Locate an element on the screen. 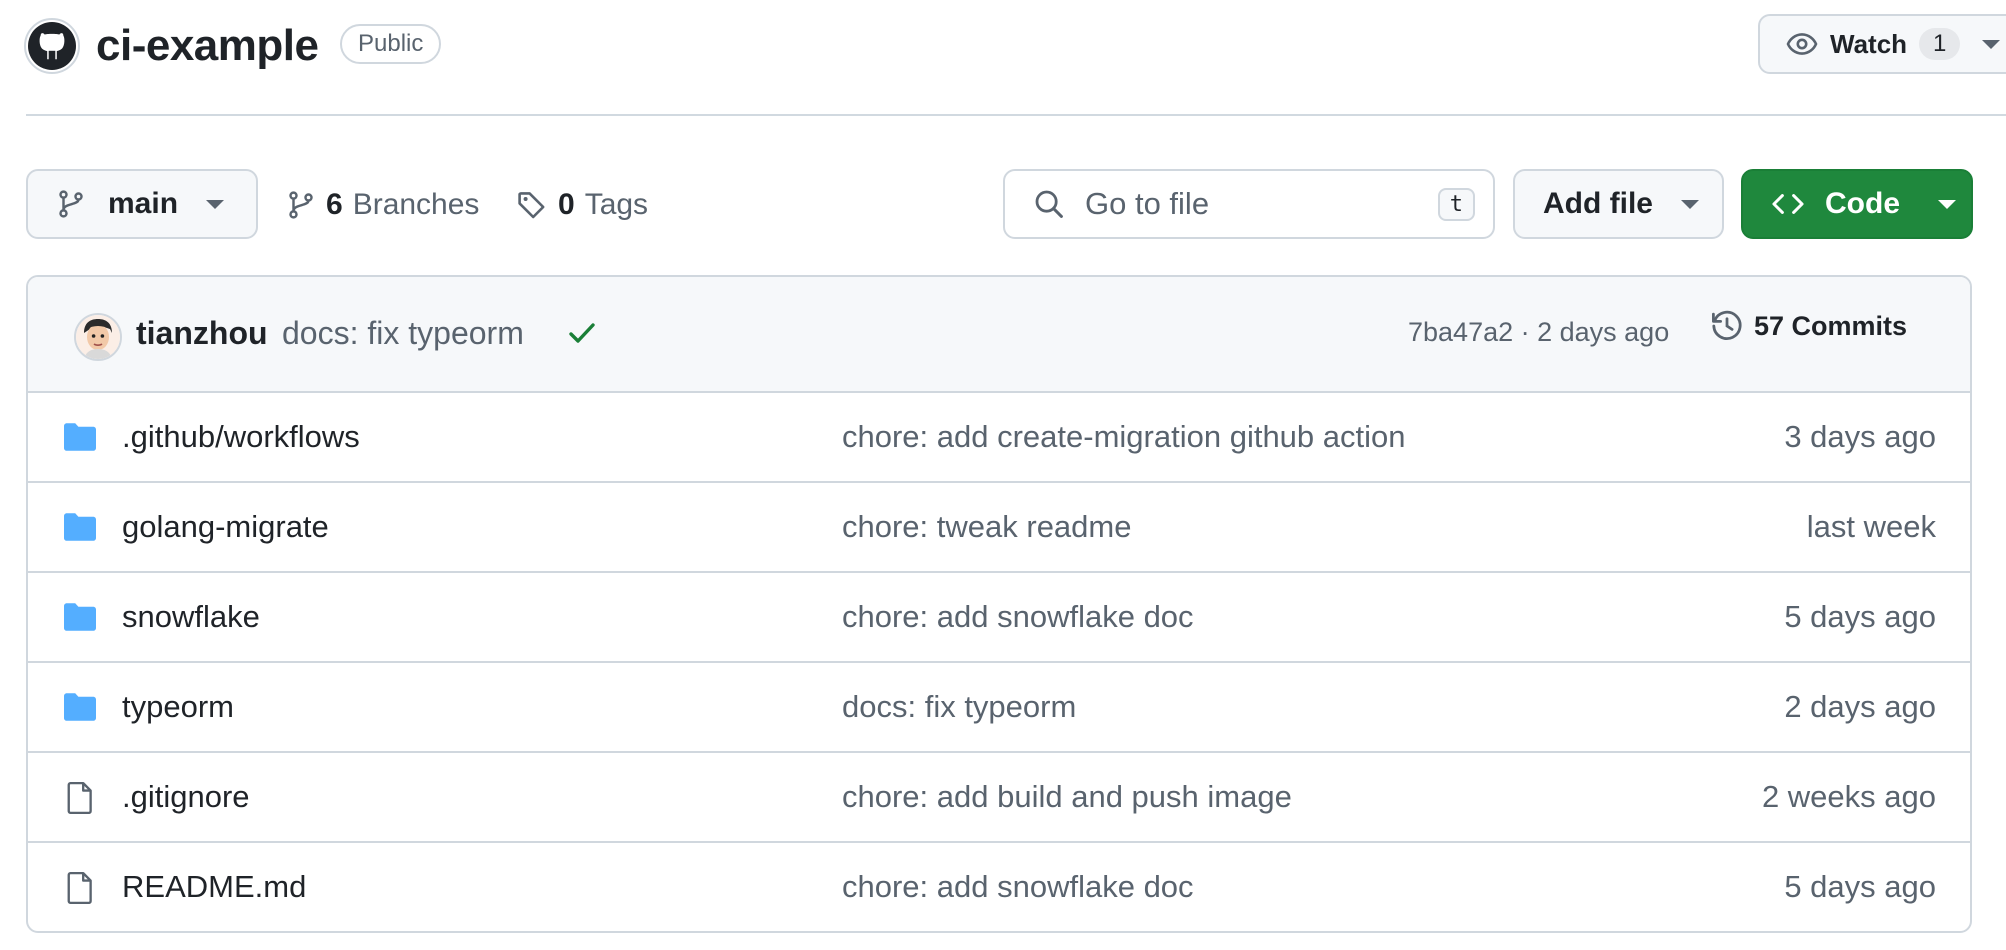 This screenshot has width=2006, height=950. eye-icon is located at coordinates (1802, 44).